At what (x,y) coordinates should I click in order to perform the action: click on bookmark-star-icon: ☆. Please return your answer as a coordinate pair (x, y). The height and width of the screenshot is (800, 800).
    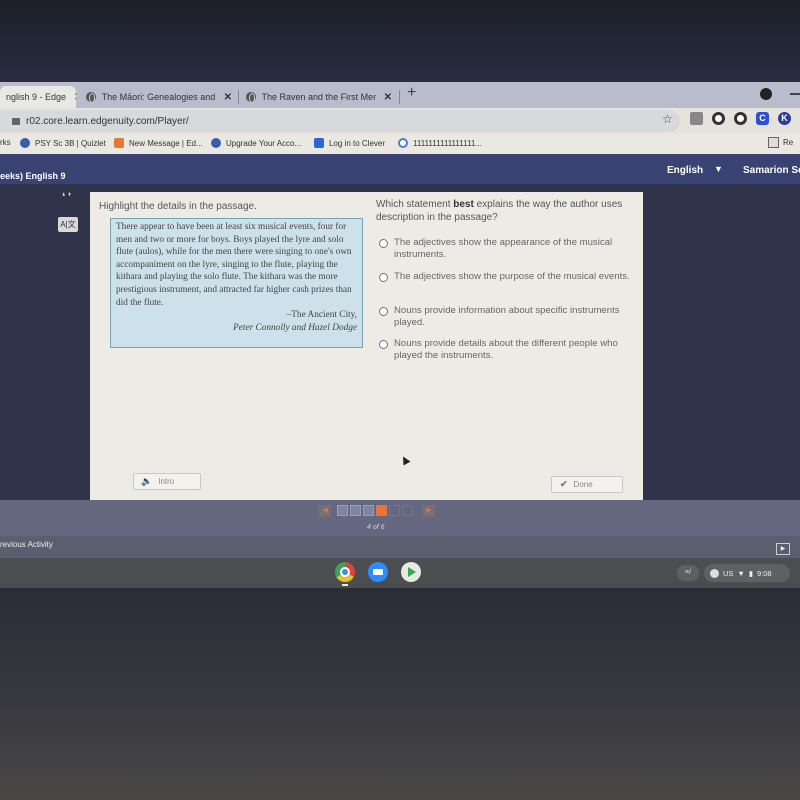
    Looking at the image, I should click on (667, 119).